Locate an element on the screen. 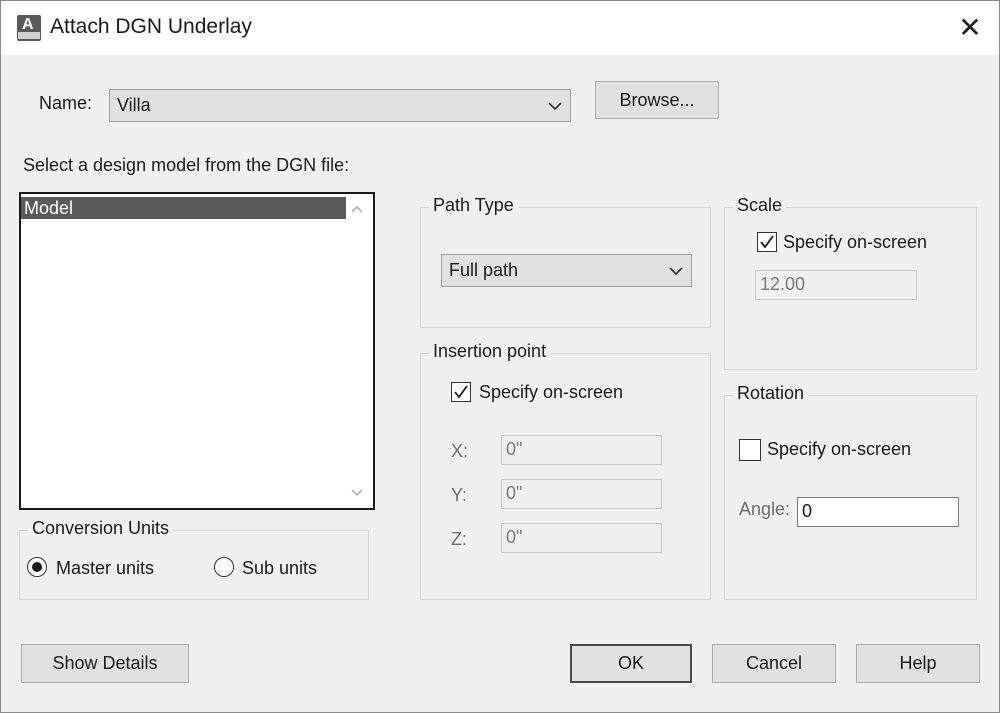  scroll-down-icon is located at coordinates (357, 493).